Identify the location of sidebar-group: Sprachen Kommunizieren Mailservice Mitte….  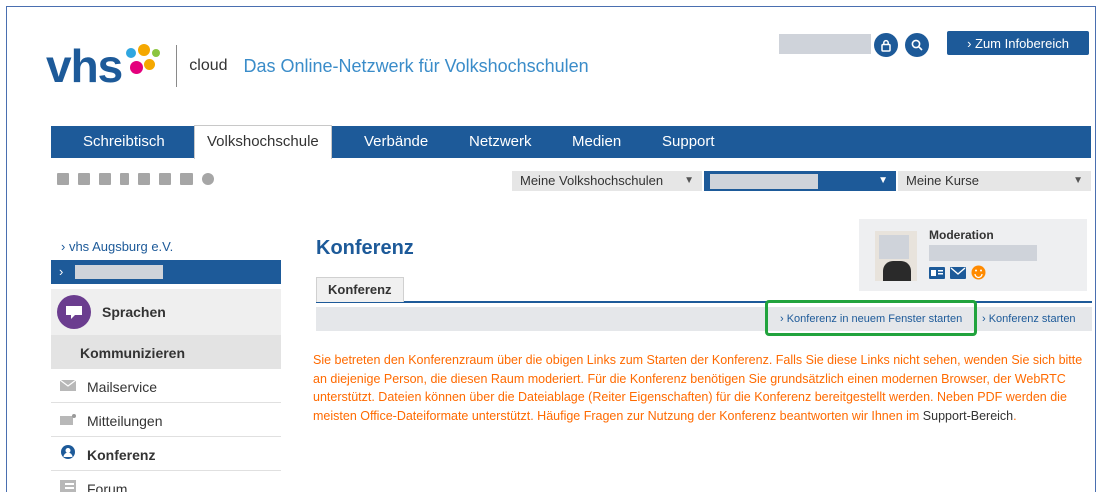
(166, 390).